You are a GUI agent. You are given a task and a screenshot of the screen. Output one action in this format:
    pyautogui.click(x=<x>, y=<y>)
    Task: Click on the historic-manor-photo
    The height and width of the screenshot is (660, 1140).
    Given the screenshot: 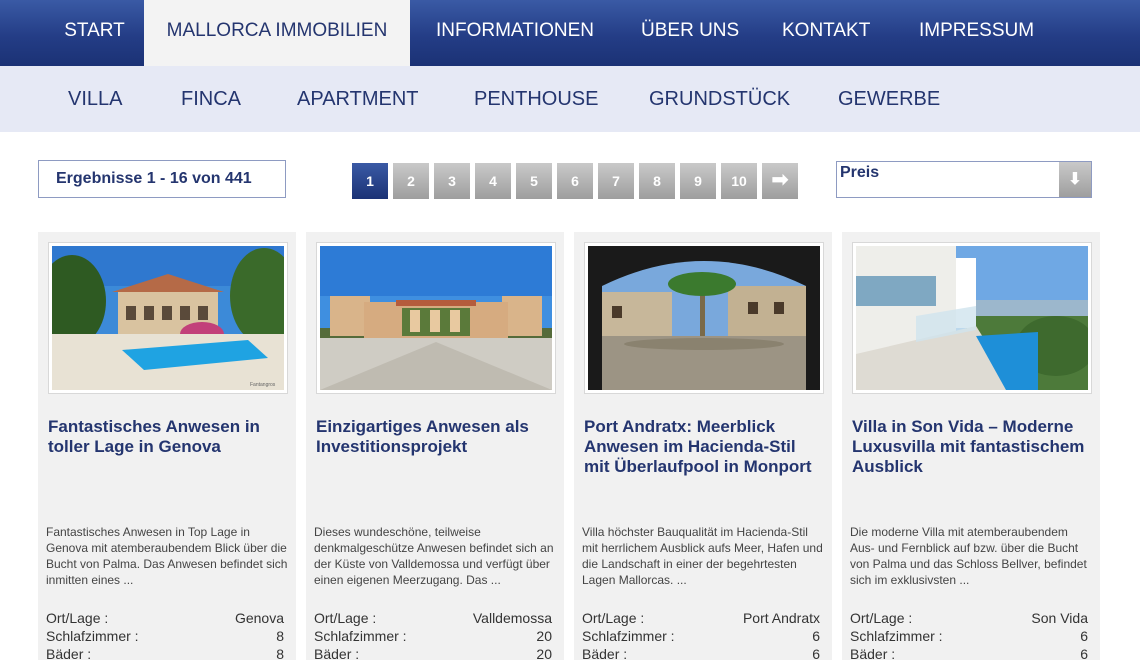 What is the action you would take?
    pyautogui.click(x=436, y=318)
    